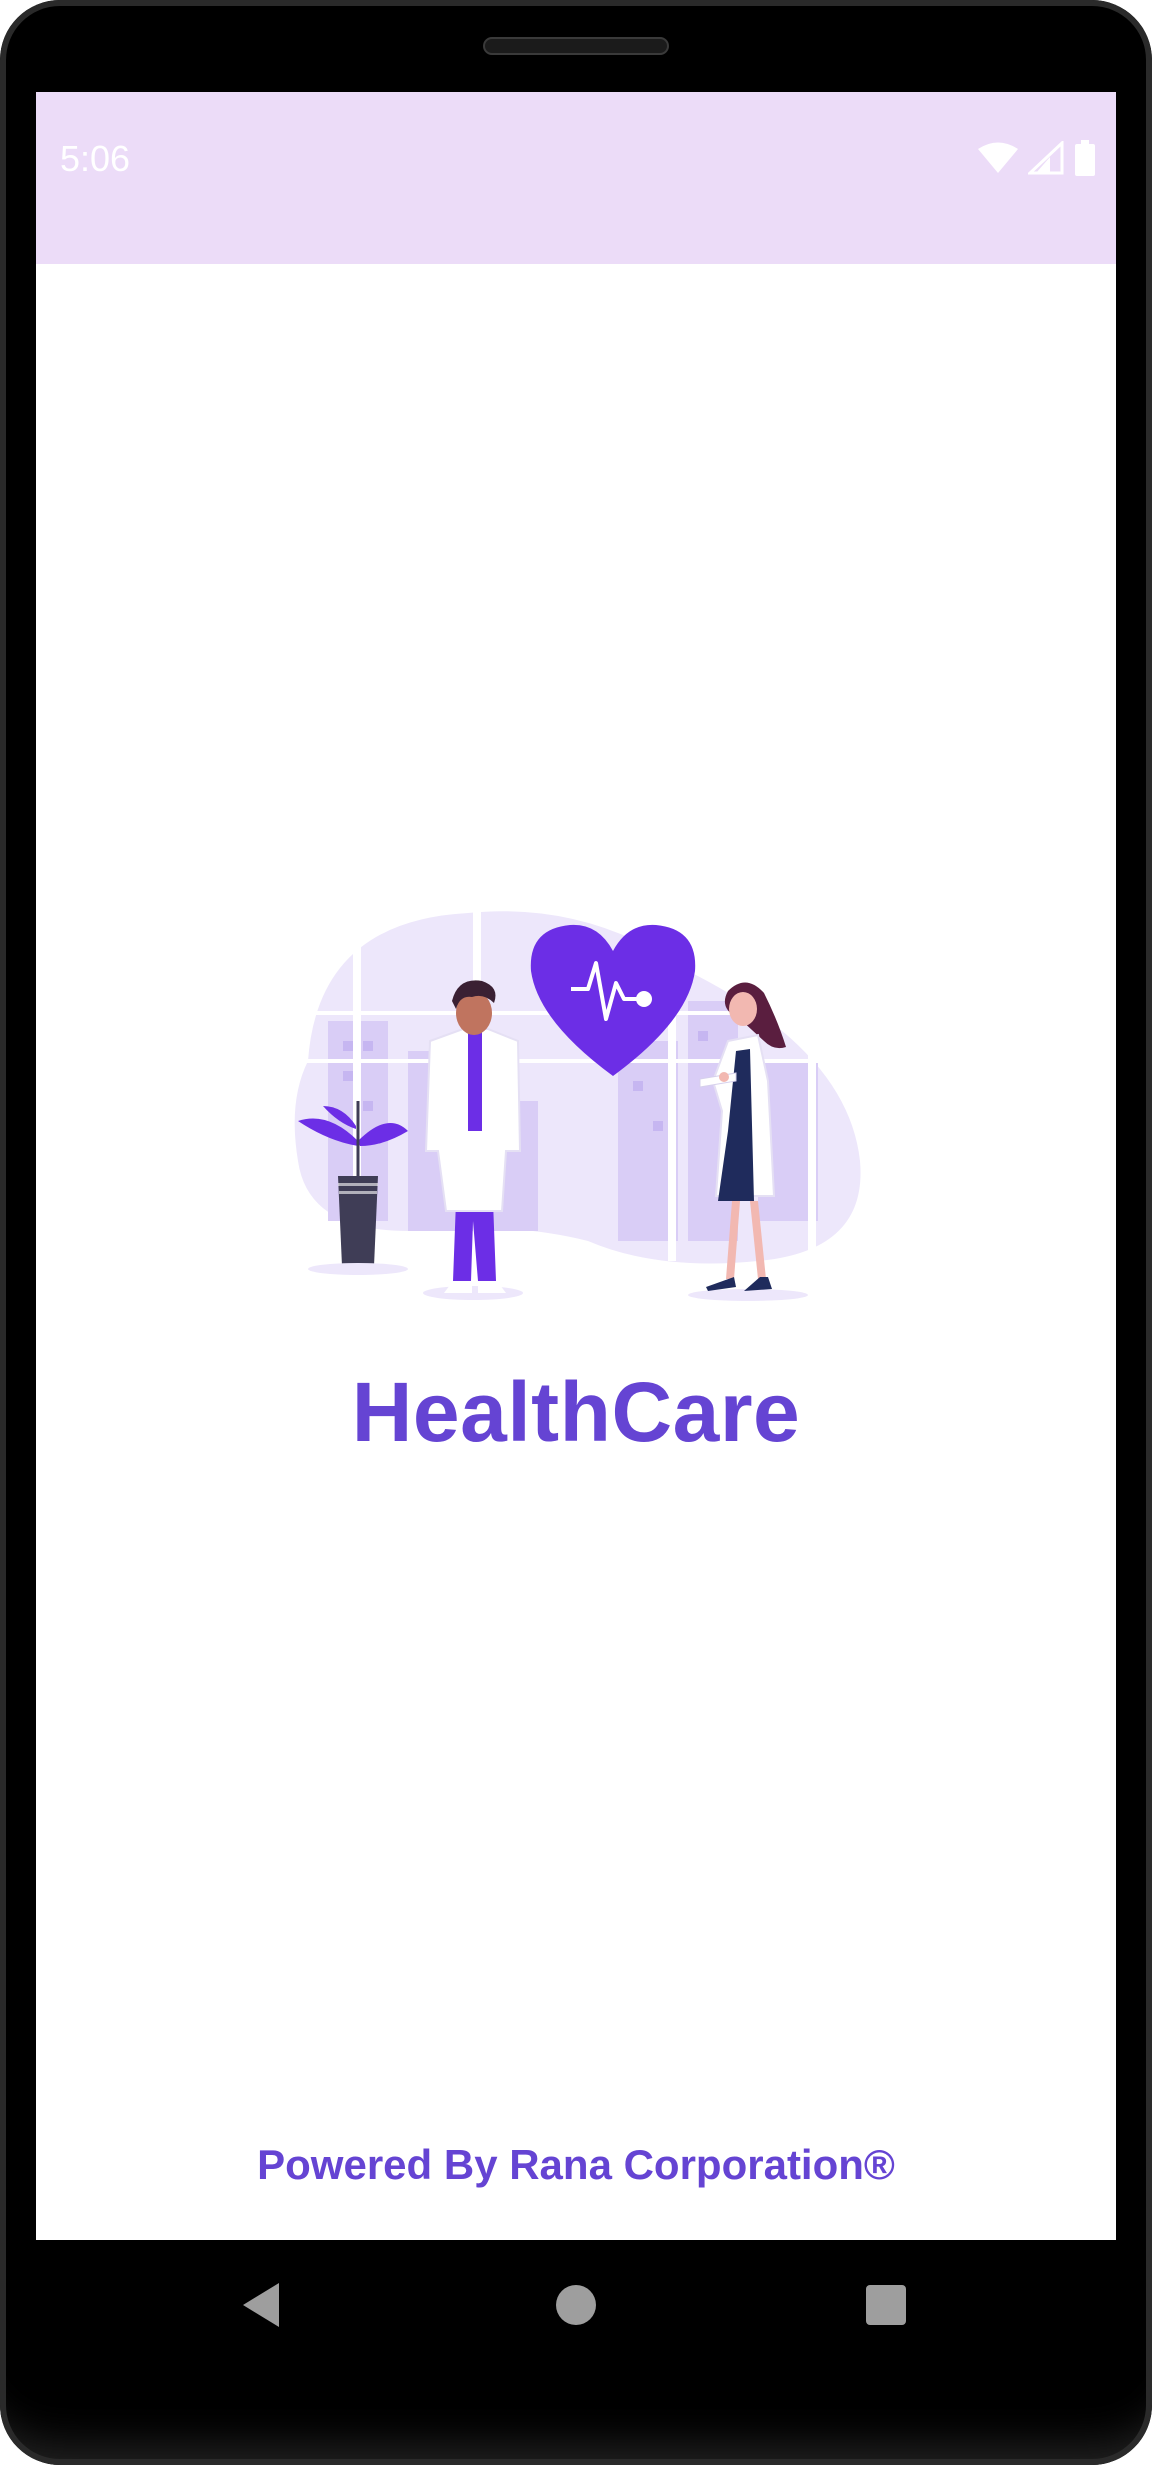 Image resolution: width=1152 pixels, height=2465 pixels. I want to click on battery-icon, so click(1085, 158).